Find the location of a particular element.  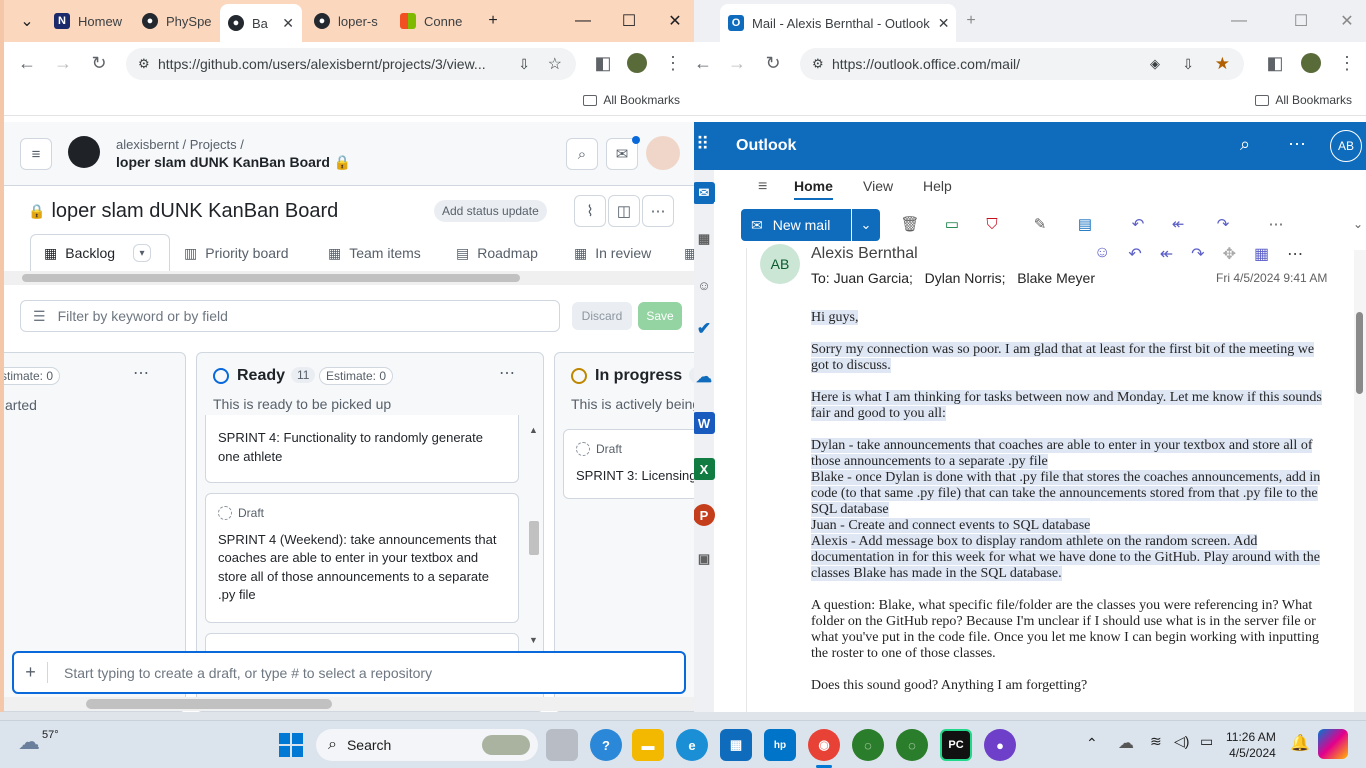

app-green-icon: ◌ is located at coordinates (868, 745).